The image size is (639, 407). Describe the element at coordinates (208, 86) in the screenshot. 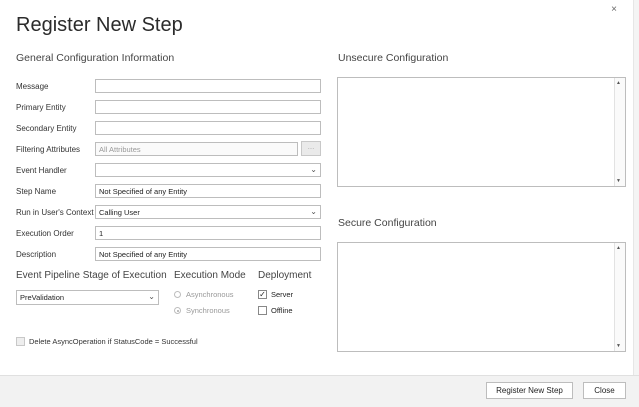

I see `message-input` at that location.